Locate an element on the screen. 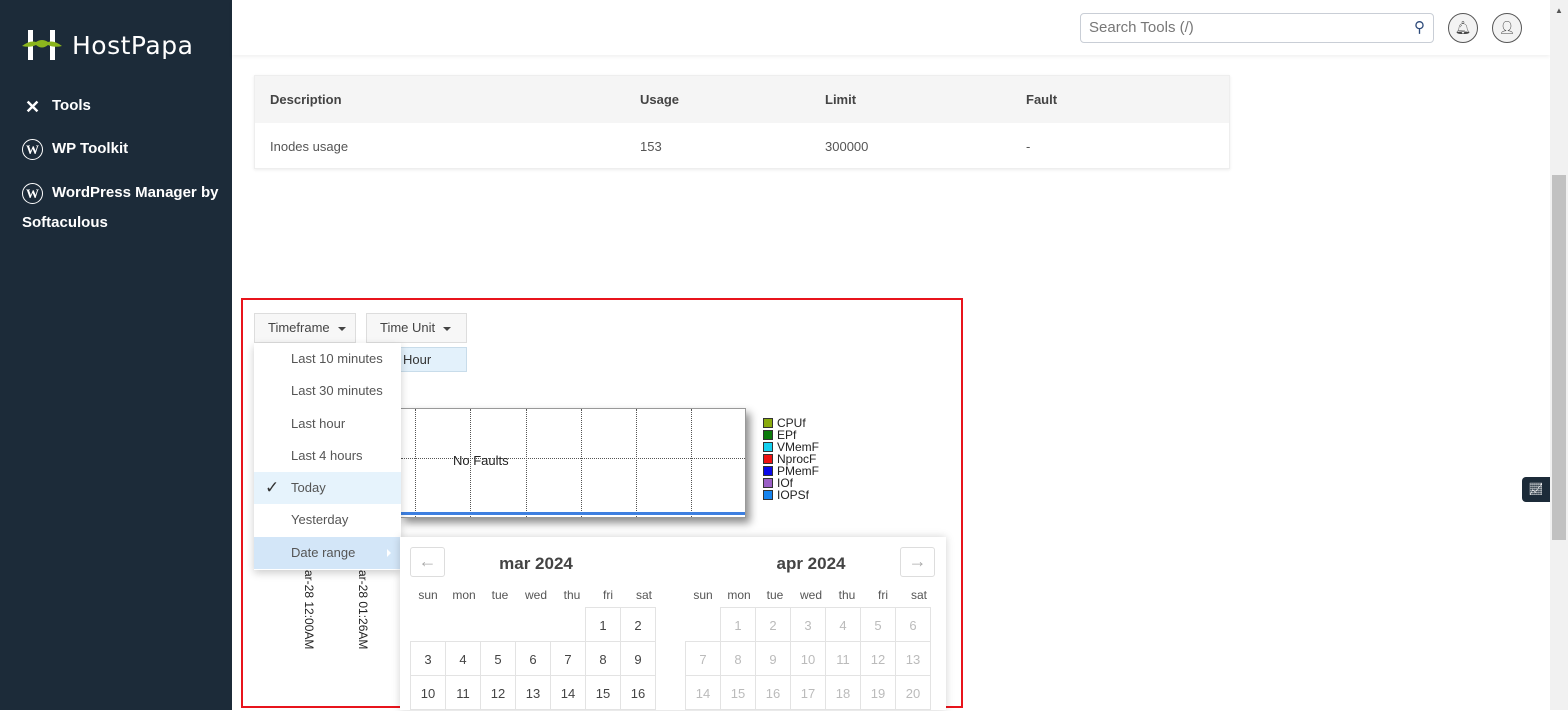 This screenshot has height=711, width=1568. timeframe-dropdown: Timeframe is located at coordinates (305, 328).